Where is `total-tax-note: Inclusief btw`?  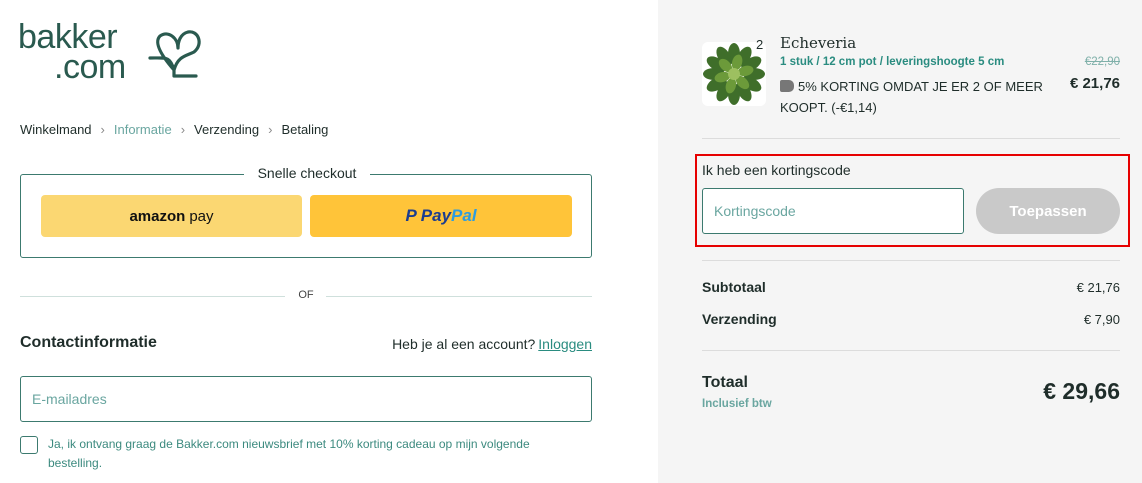 total-tax-note: Inclusief btw is located at coordinates (737, 404).